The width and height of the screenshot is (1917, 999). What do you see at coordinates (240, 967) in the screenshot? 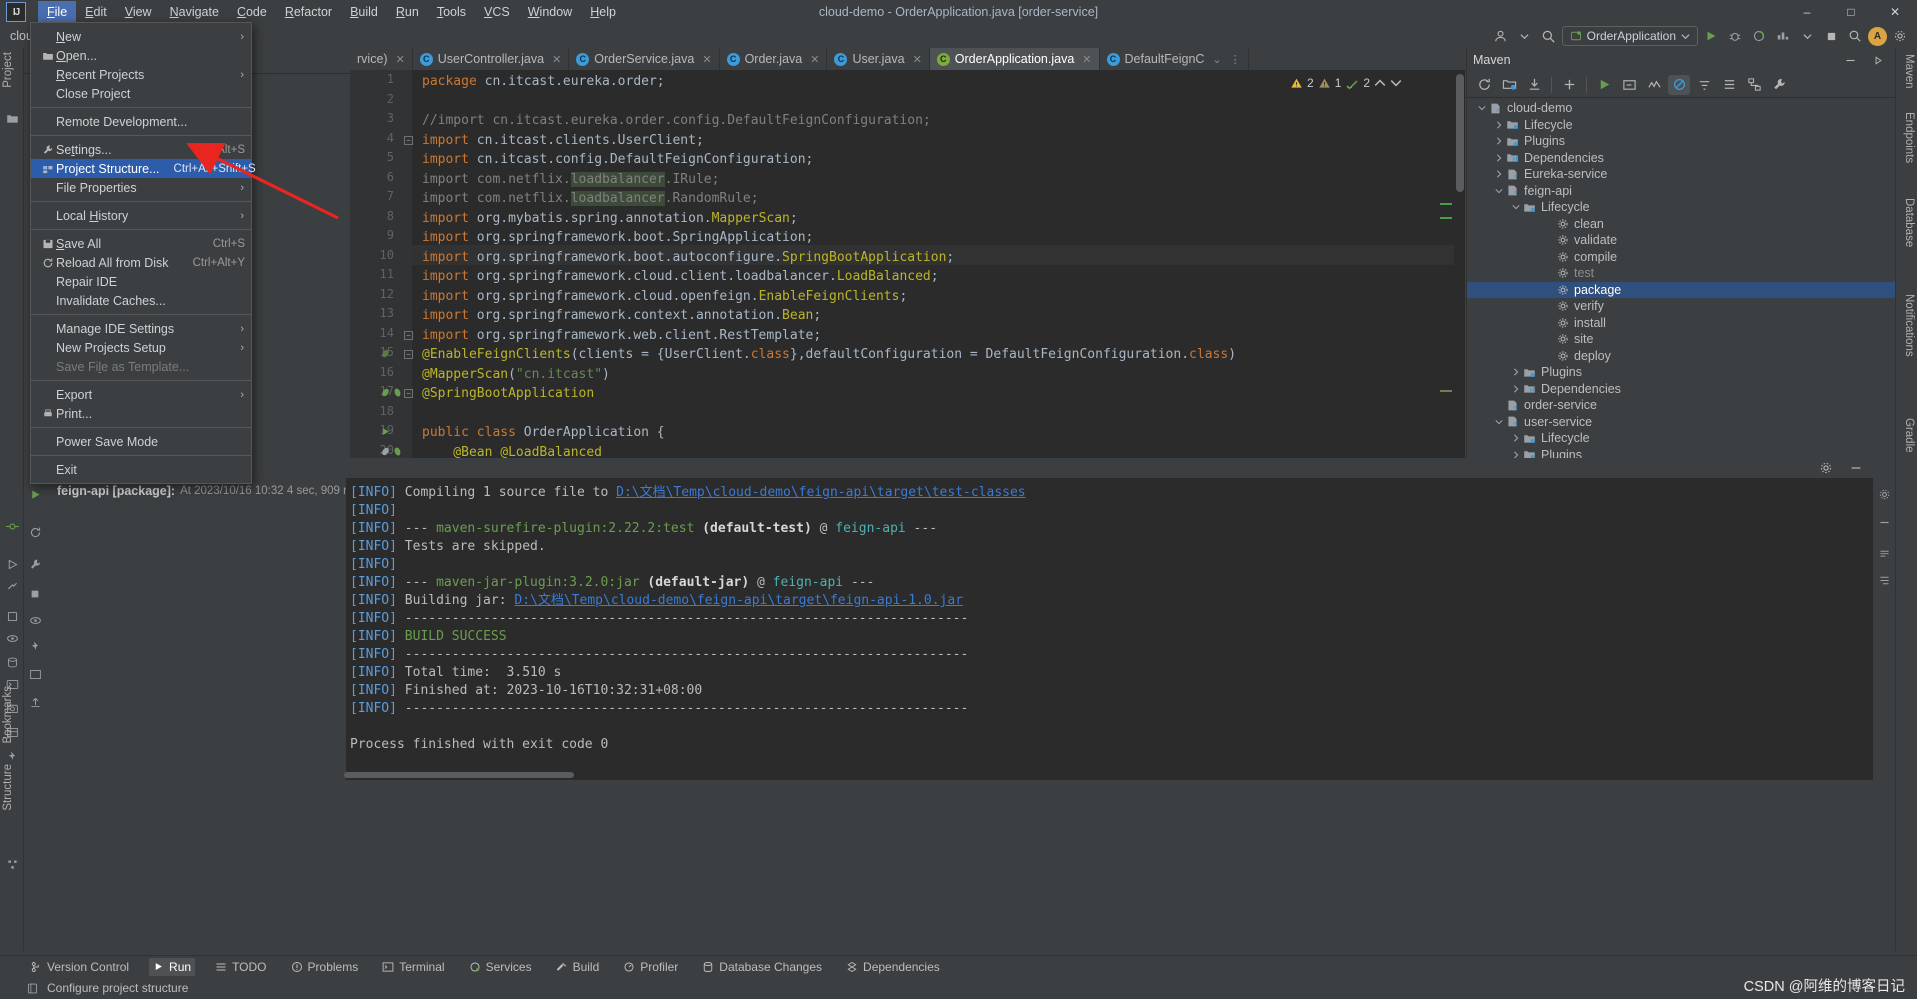
I see `toolwindow-button-todo: TODO` at bounding box center [240, 967].